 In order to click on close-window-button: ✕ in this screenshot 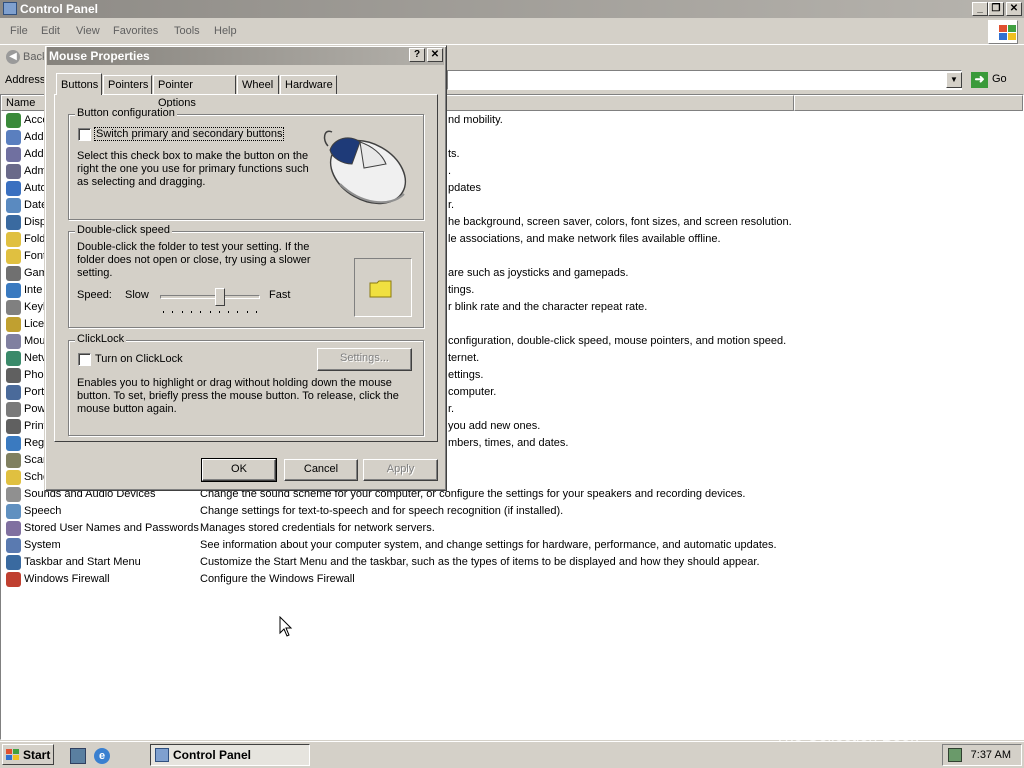, I will do `click(1014, 9)`.